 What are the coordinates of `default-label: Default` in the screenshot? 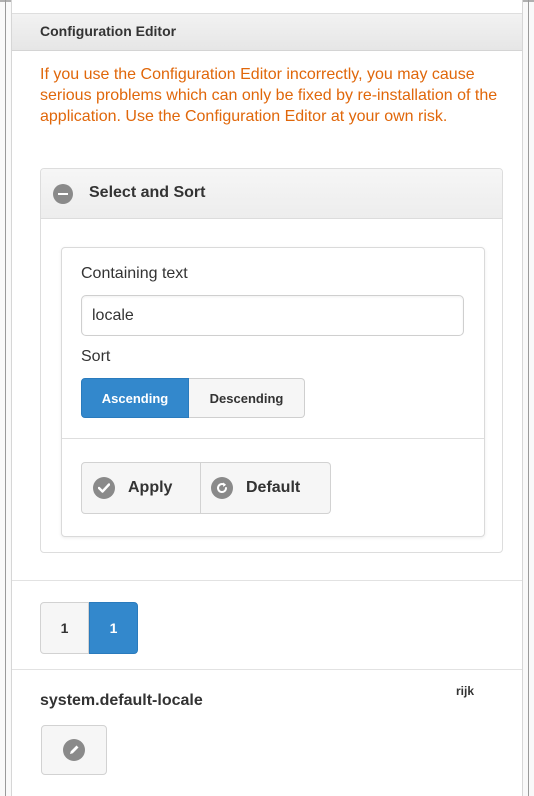 It's located at (273, 487).